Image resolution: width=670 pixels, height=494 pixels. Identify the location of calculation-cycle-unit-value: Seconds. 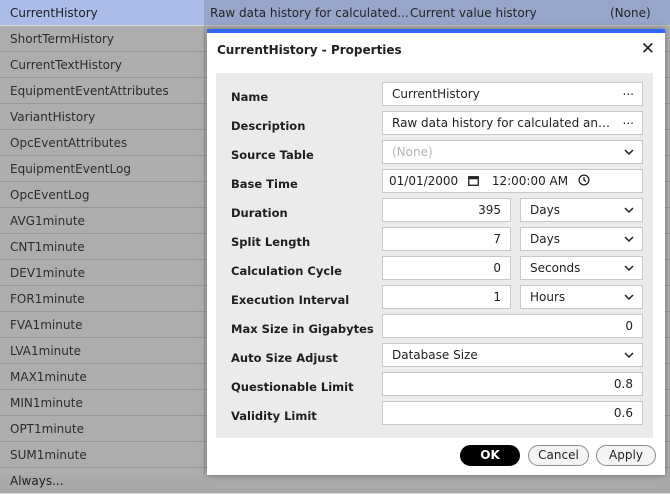
(555, 268).